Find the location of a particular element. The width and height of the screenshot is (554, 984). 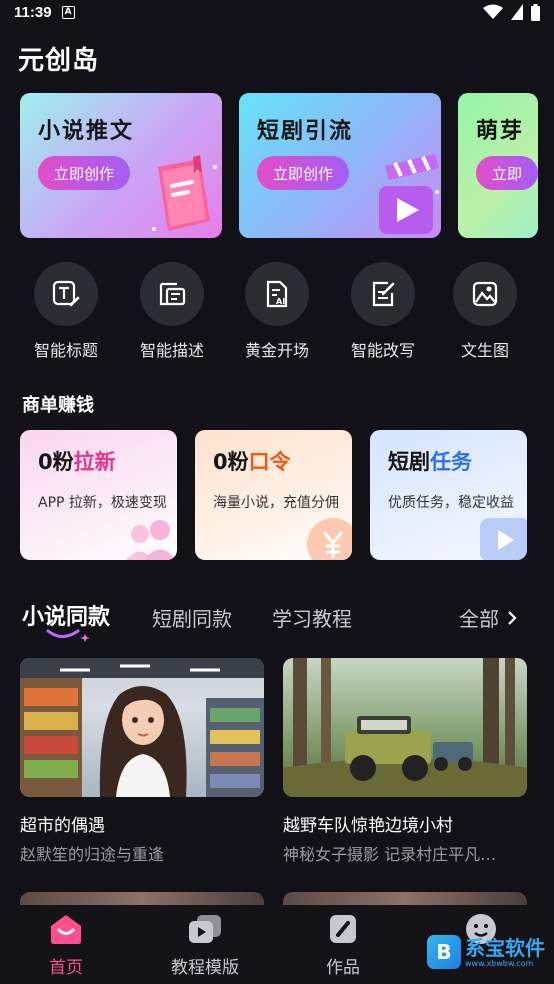

banner-title: 萌芽 is located at coordinates (500, 131).